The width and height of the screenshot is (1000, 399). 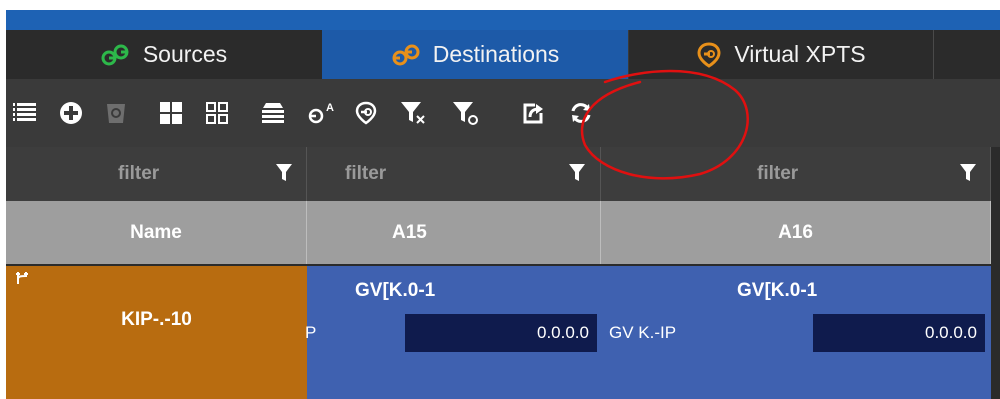 What do you see at coordinates (156, 232) in the screenshot?
I see `column-header-name: Name` at bounding box center [156, 232].